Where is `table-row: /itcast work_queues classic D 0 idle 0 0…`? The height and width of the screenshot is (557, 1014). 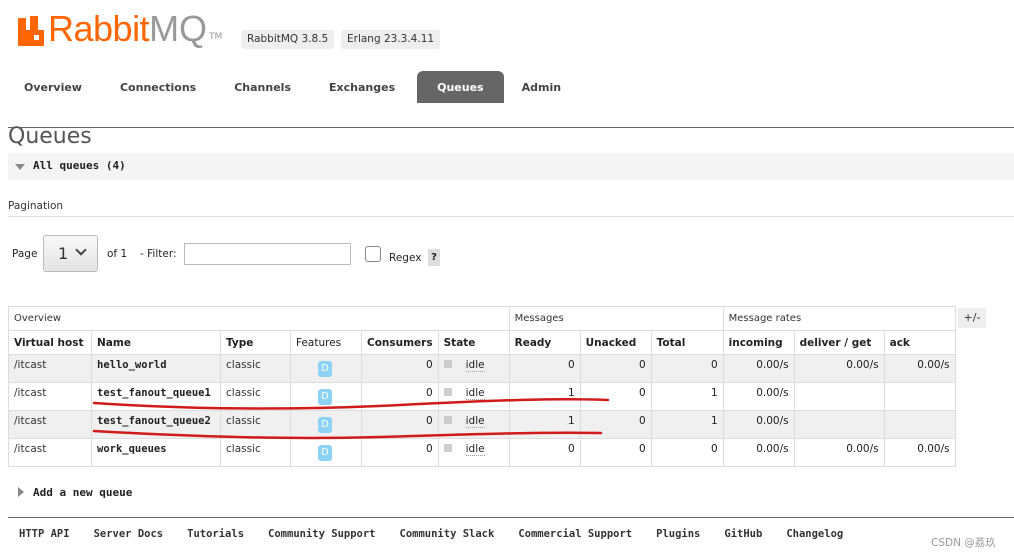
table-row: /itcast work_queues classic D 0 idle 0 0… is located at coordinates (482, 452).